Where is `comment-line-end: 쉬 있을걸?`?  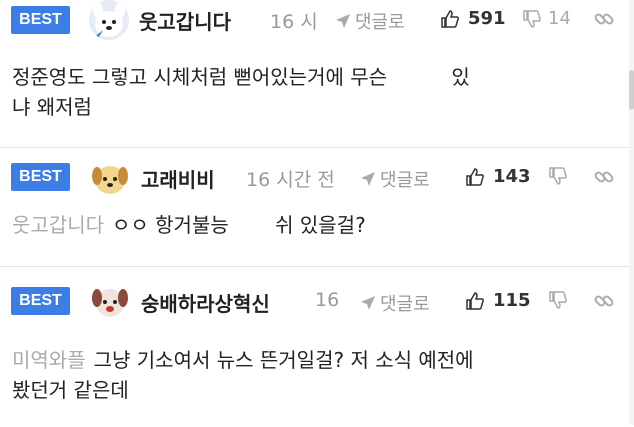
comment-line-end: 쉬 있을걸? is located at coordinates (320, 225).